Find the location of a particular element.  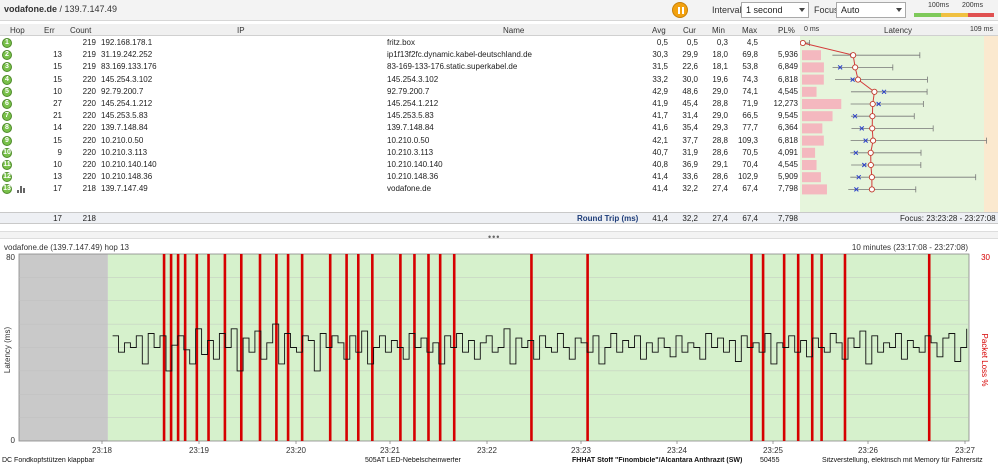

cell-name: 92.79.200.7 is located at coordinates (408, 91).